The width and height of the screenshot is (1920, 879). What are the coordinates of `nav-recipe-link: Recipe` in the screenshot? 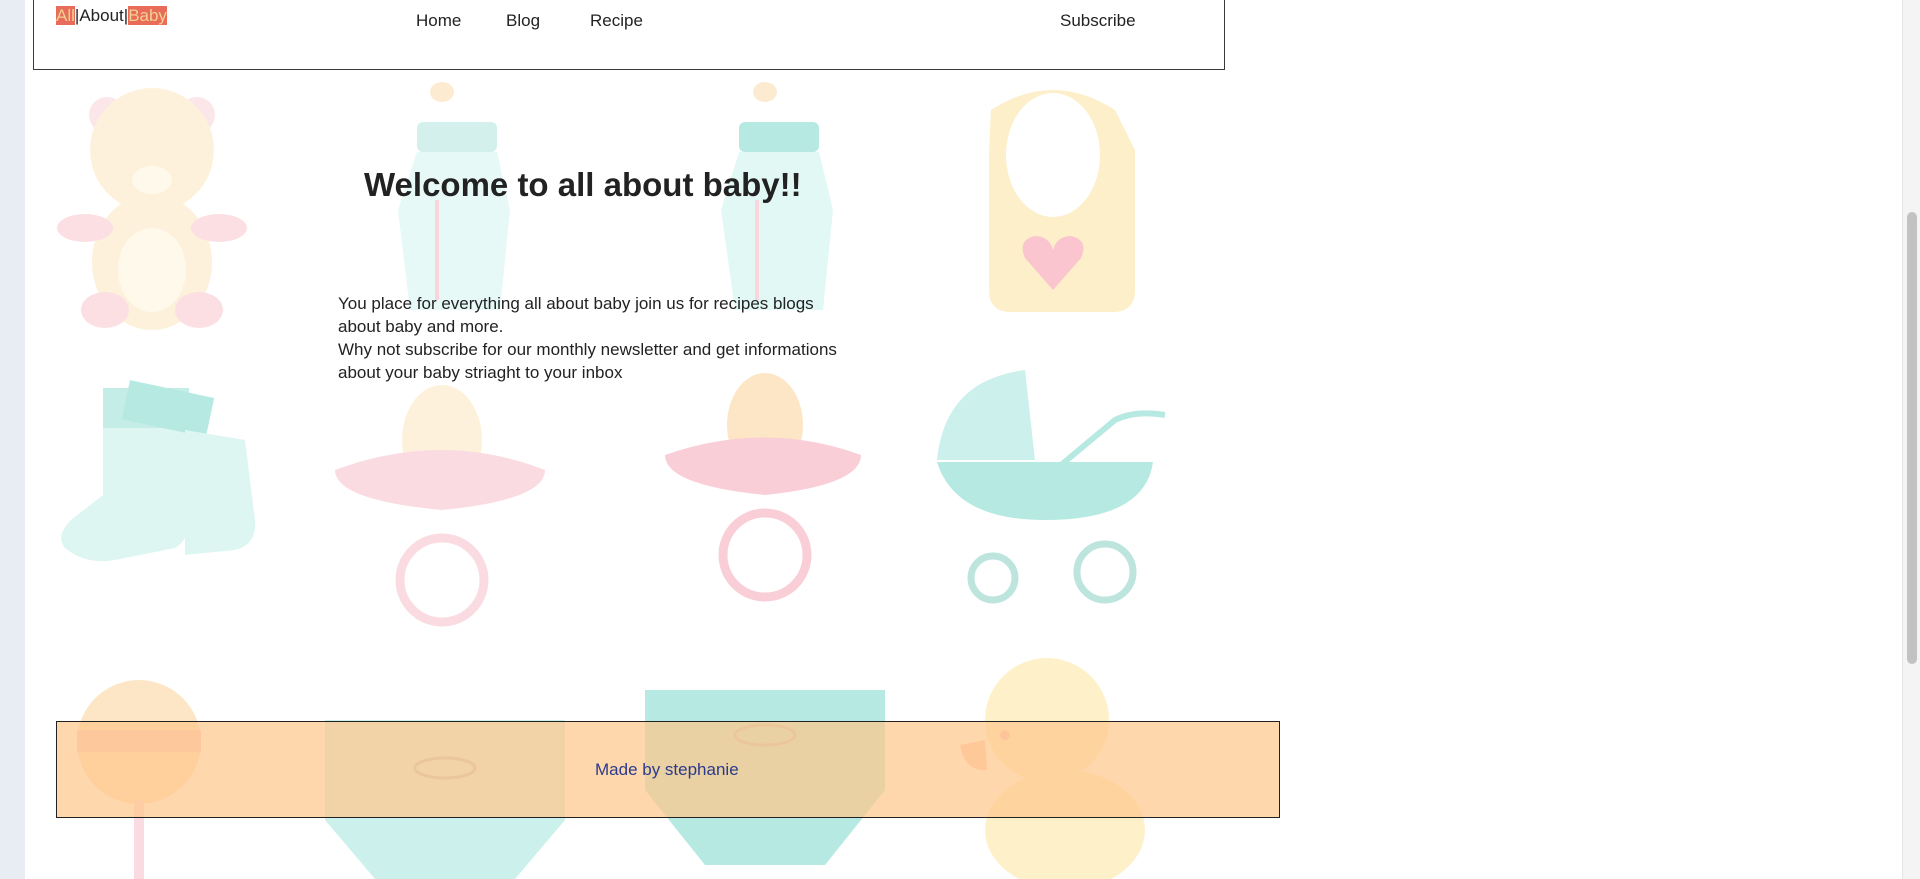 It's located at (616, 21).